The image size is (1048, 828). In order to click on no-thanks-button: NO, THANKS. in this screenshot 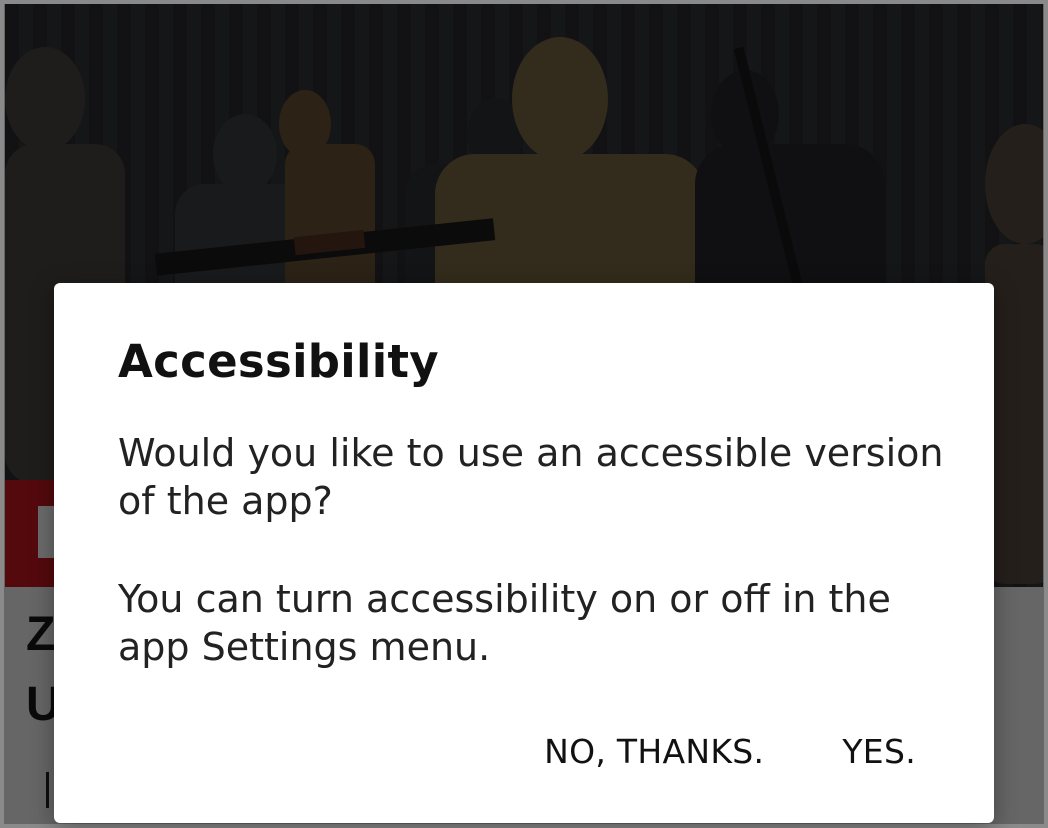, I will do `click(654, 751)`.